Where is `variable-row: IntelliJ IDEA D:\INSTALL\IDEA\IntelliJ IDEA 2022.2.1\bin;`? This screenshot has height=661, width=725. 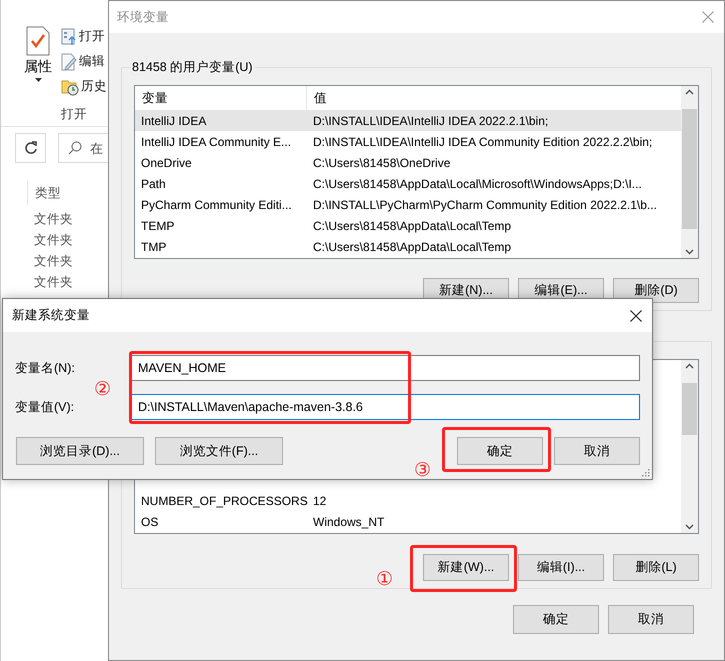 variable-row: IntelliJ IDEA D:\INSTALL\IDEA\IntelliJ IDEA 2022.2.1\bin; is located at coordinates (408, 120).